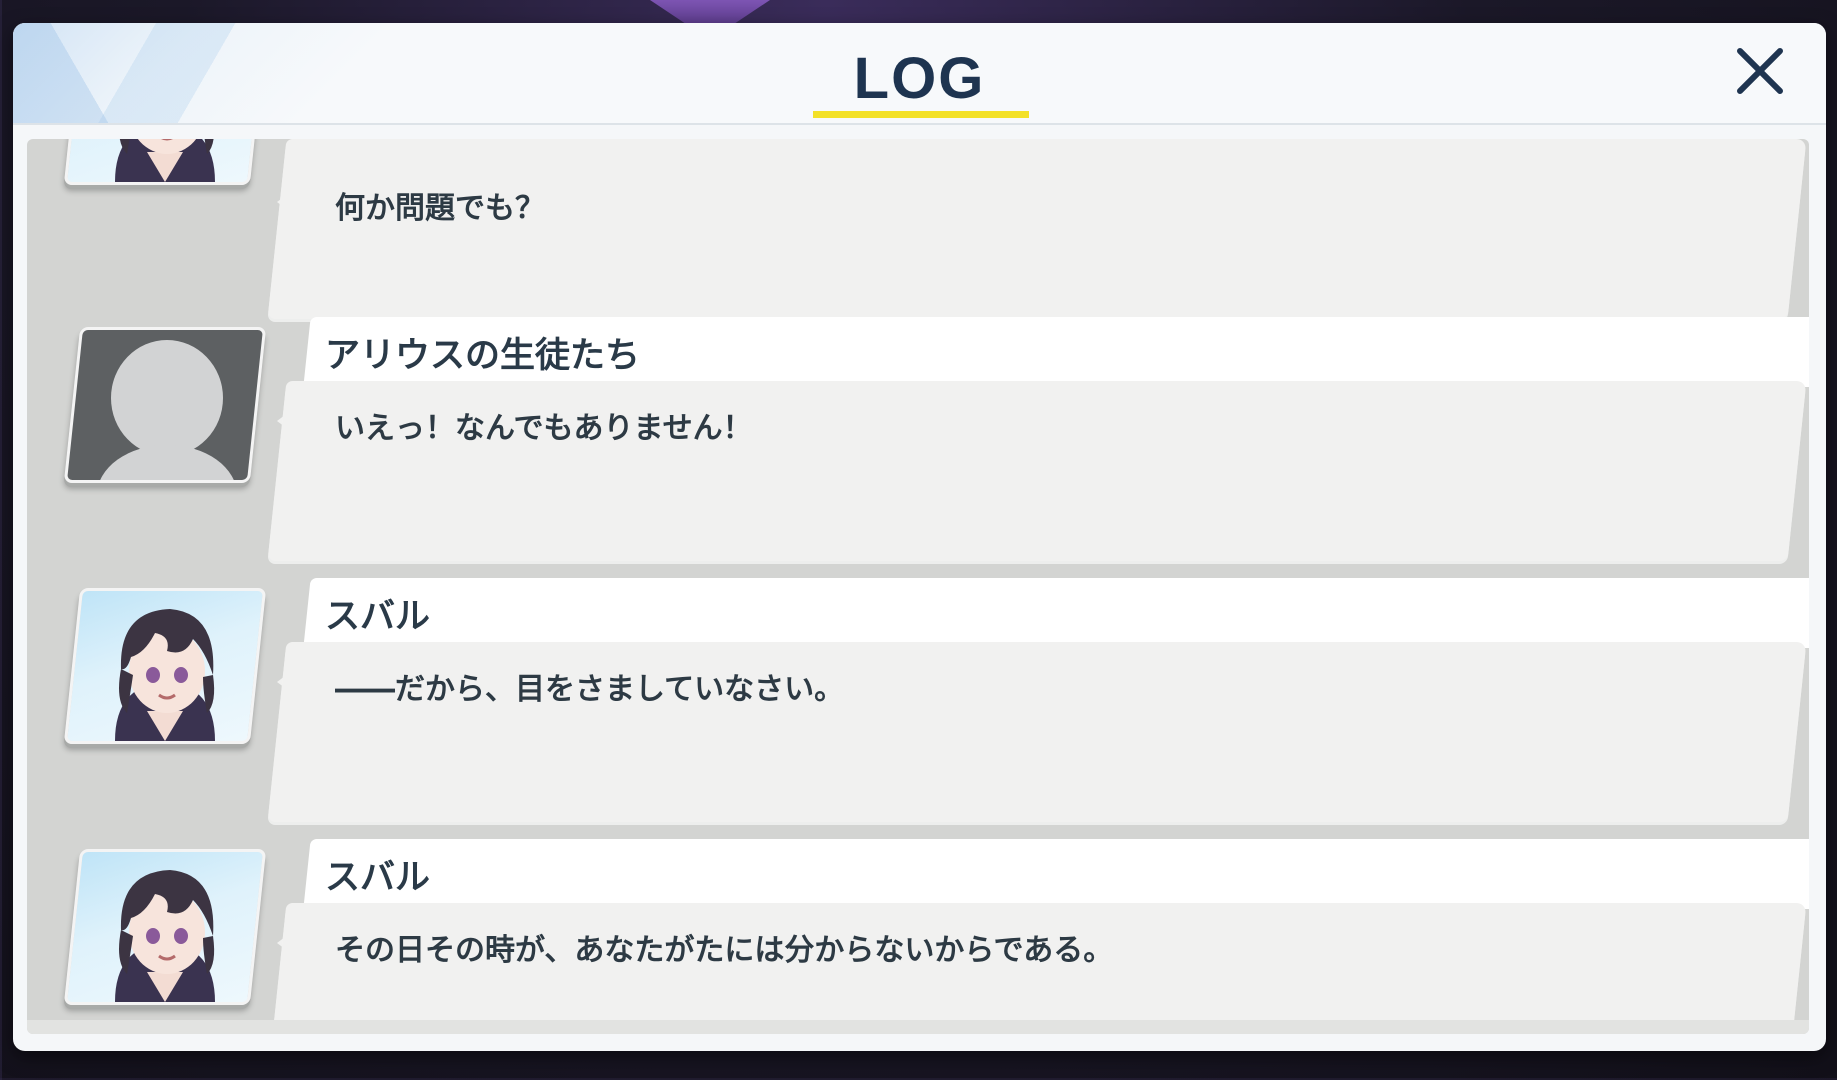 This screenshot has height=1080, width=1837. Describe the element at coordinates (724, 950) in the screenshot. I see `message-text: その日その時が、あなたがたには分からないからである。` at that location.